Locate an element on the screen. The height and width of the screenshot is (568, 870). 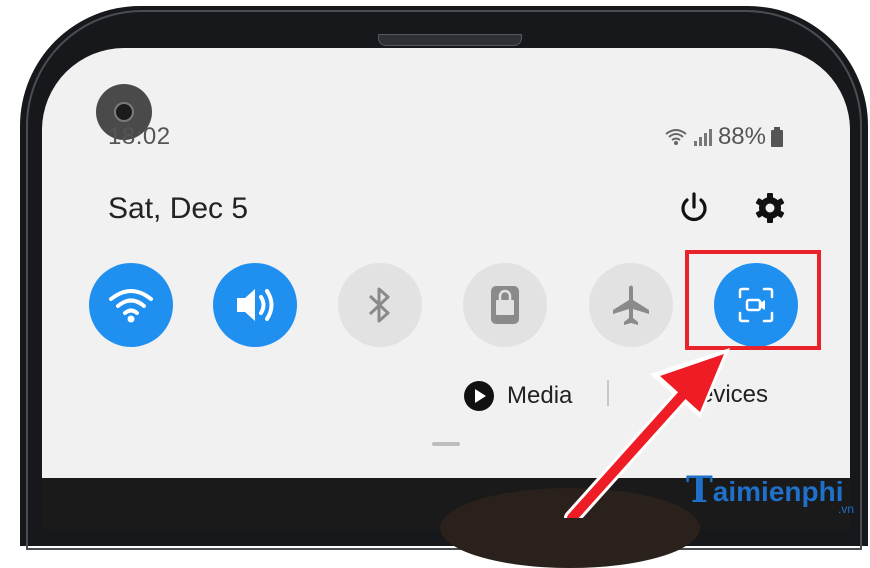
watermark-text: aimienphi is located at coordinates (778, 492).